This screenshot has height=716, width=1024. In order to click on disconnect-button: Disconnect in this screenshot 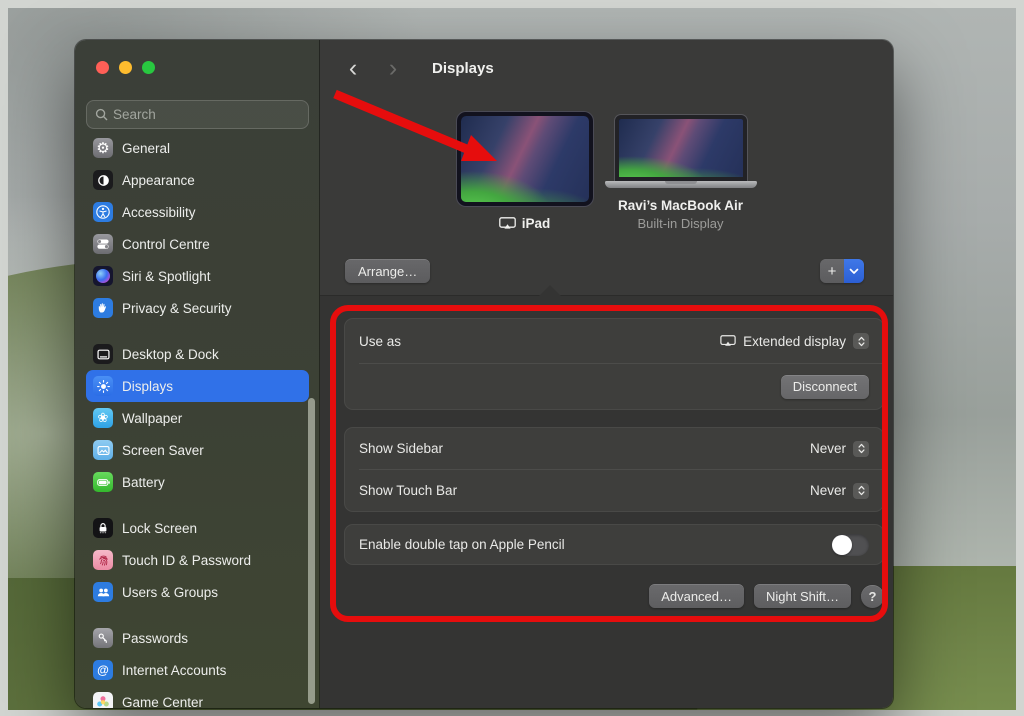, I will do `click(824, 386)`.